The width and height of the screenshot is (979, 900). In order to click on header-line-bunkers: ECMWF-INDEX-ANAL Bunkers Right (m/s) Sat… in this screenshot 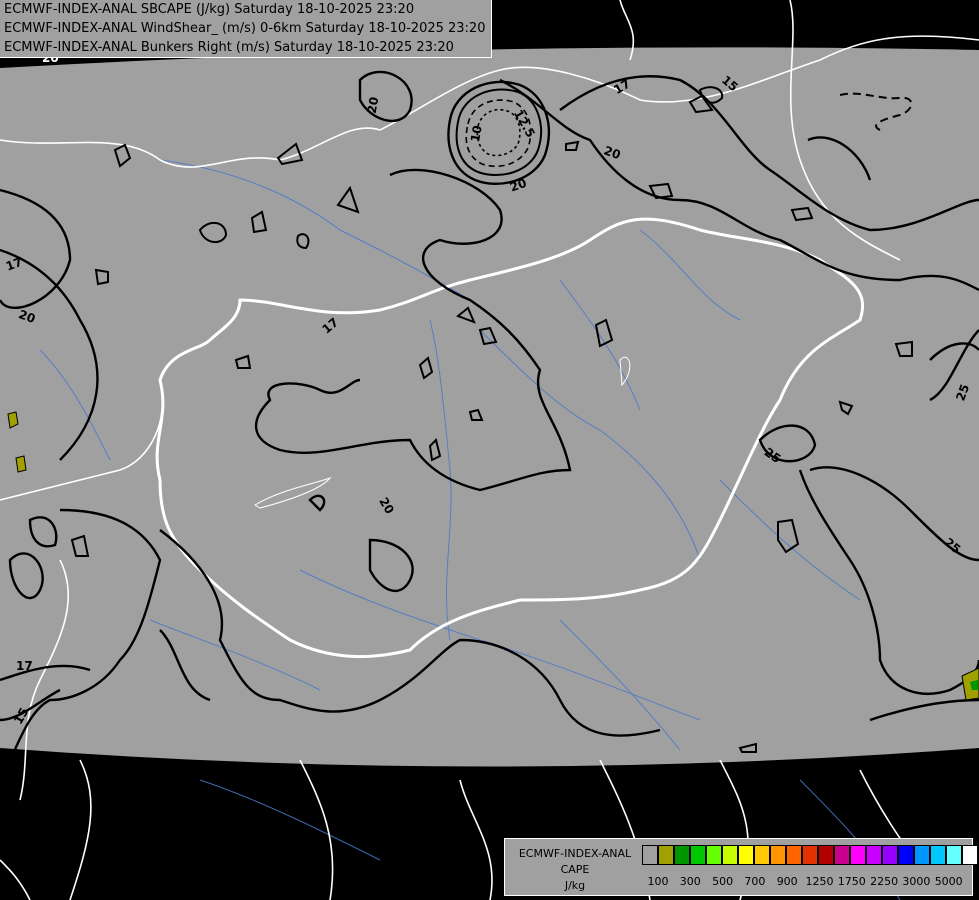, I will do `click(229, 47)`.